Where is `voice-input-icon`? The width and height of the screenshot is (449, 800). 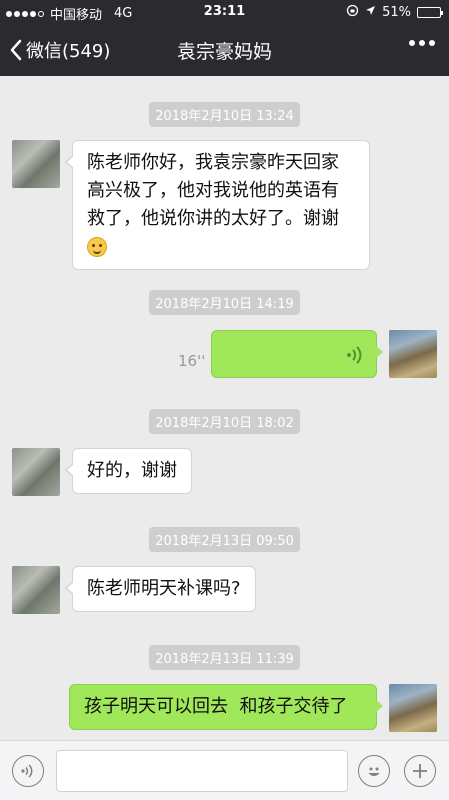 voice-input-icon is located at coordinates (27, 771).